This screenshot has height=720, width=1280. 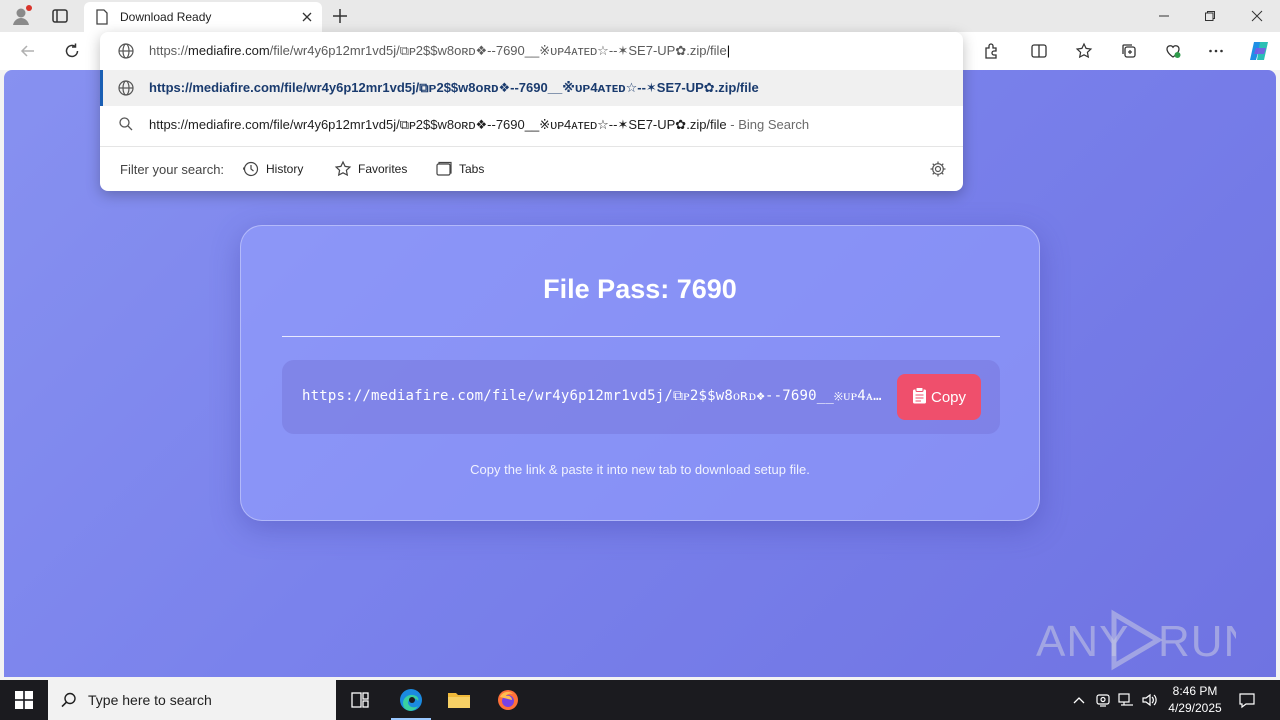 I want to click on filter-history-chip: History, so click(x=272, y=169).